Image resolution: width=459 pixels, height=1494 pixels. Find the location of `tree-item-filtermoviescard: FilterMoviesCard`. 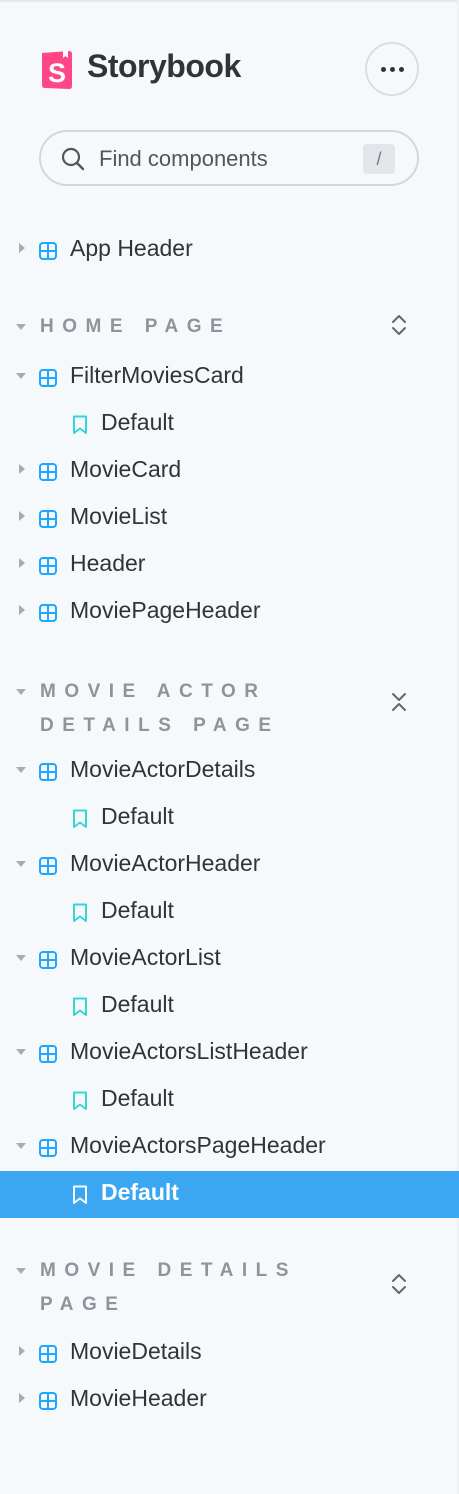

tree-item-filtermoviescard: FilterMoviesCard is located at coordinates (229, 377).